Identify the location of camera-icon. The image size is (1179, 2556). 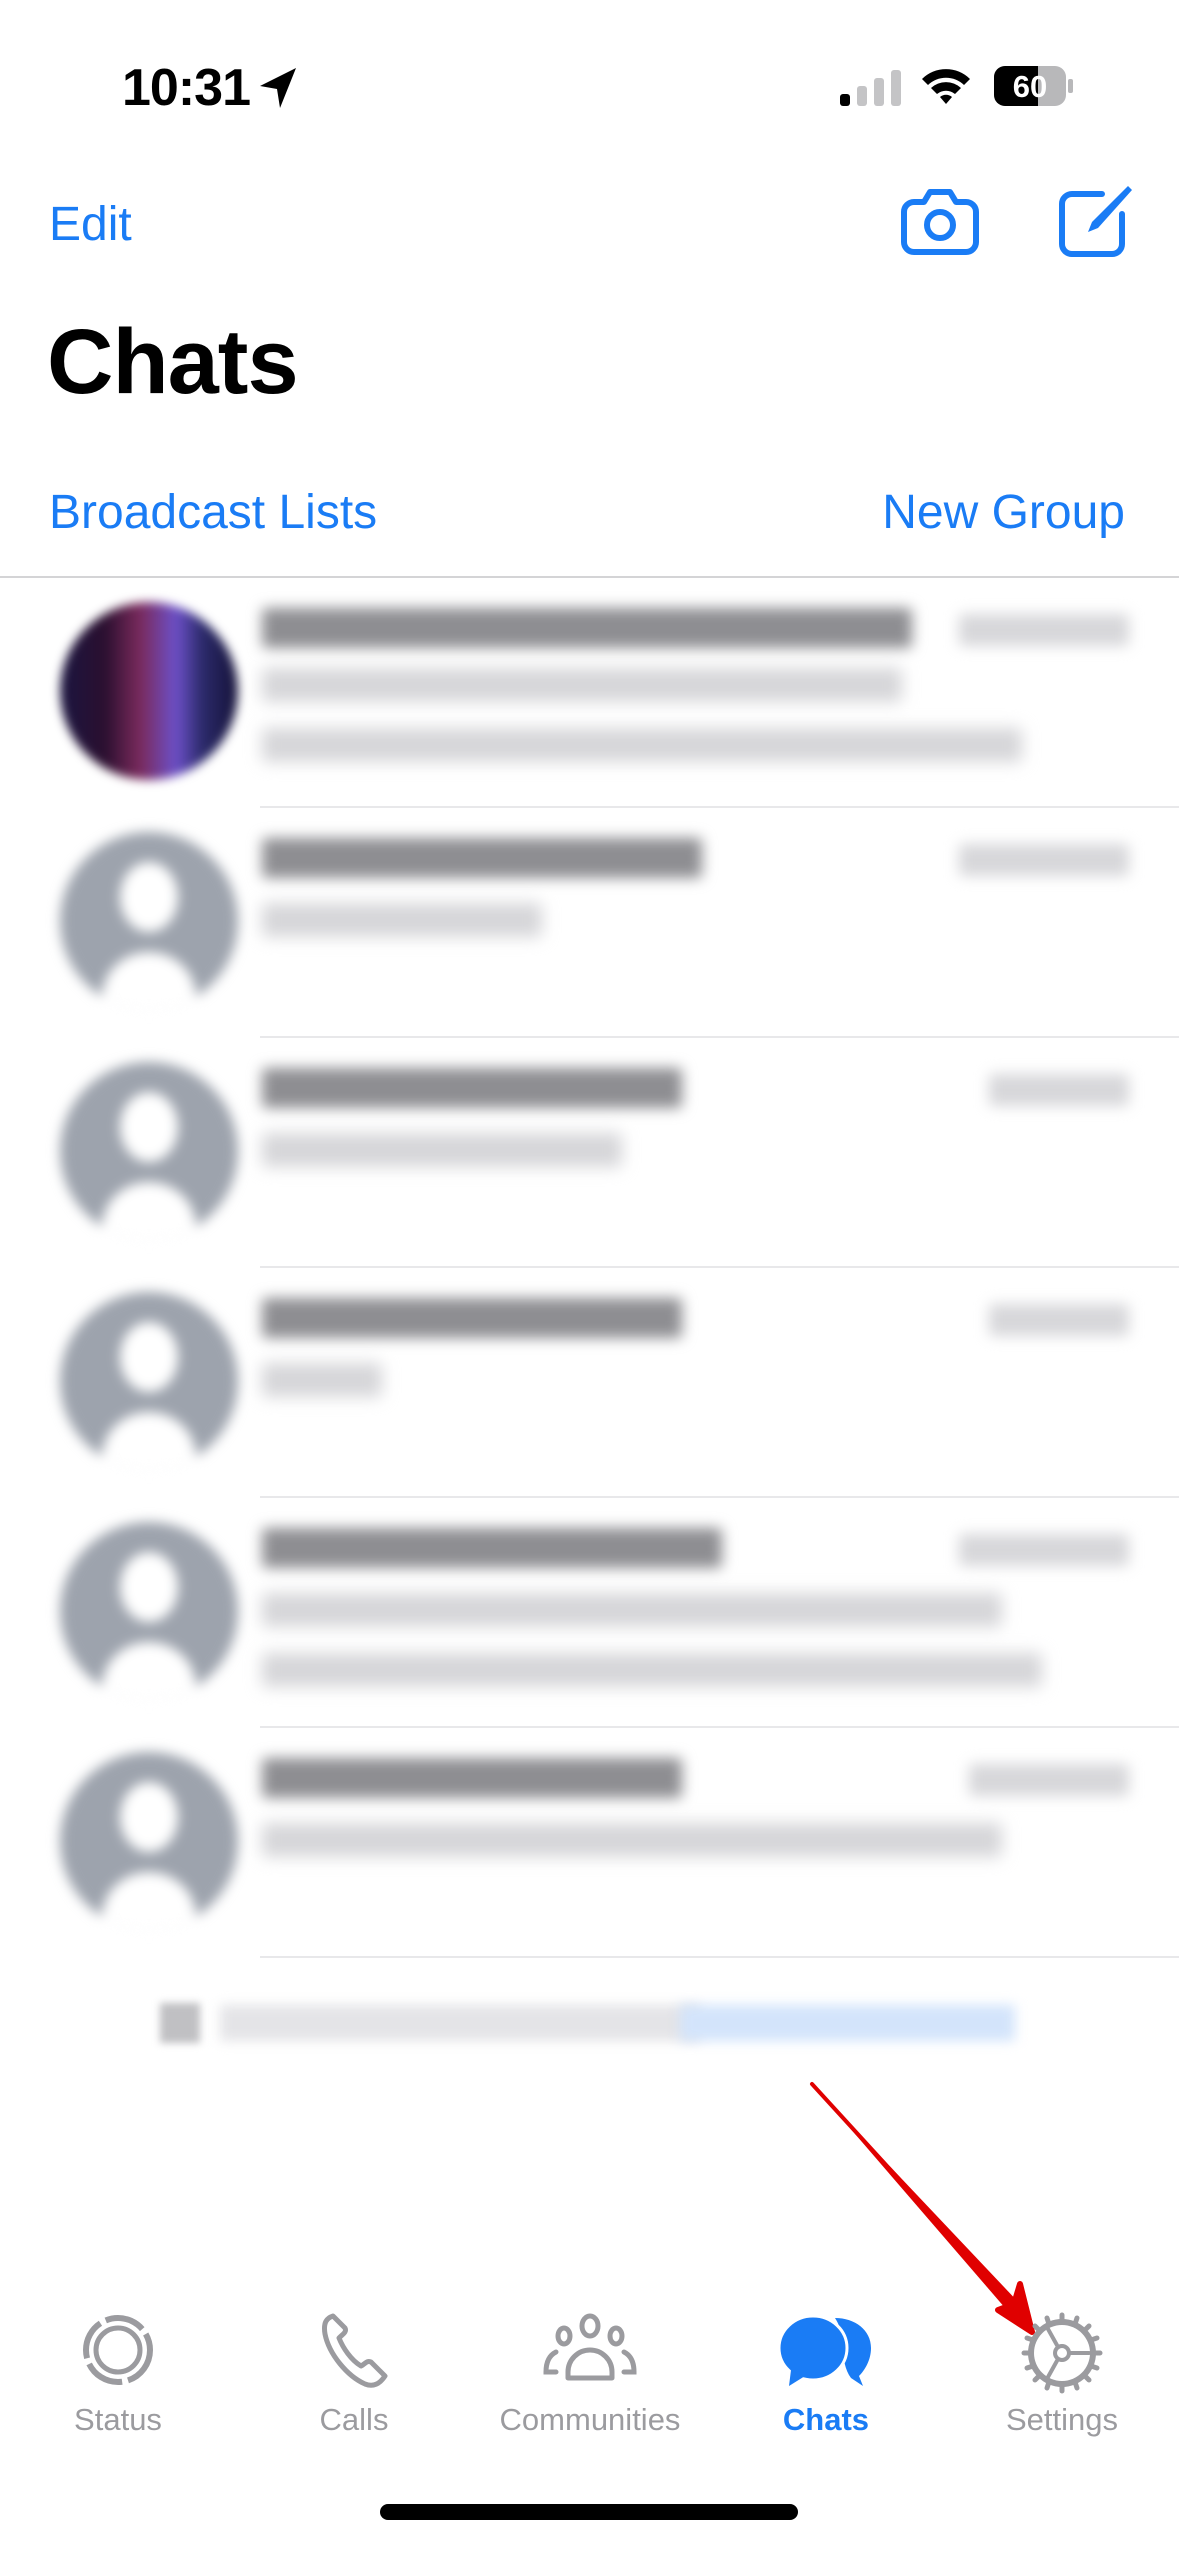
(940, 221).